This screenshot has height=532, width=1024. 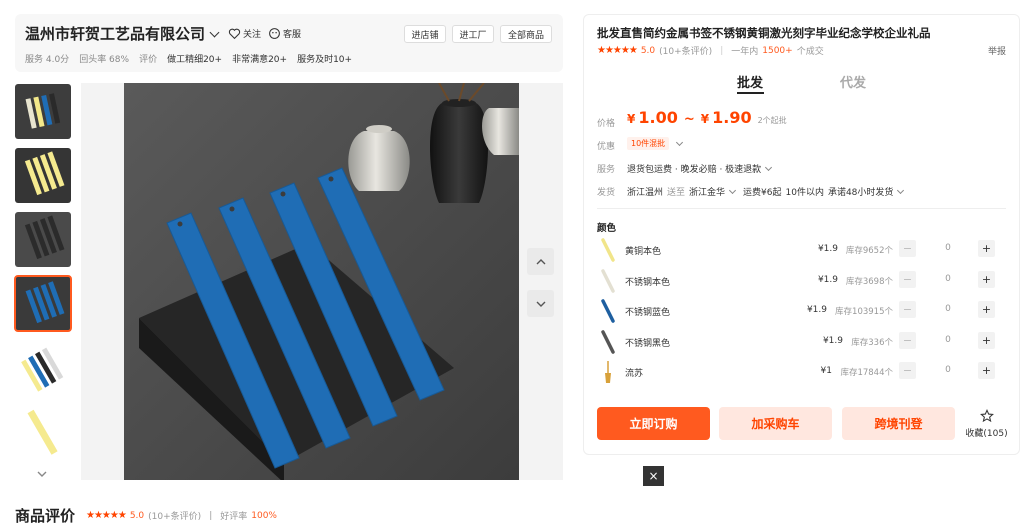 I want to click on sku-stock: 库存9652个, so click(x=869, y=251).